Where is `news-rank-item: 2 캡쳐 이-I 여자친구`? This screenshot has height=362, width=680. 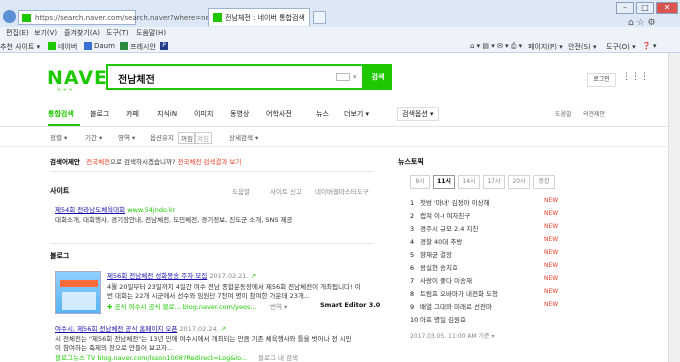
news-rank-item: 2 캡쳐 이-I 여자친구 is located at coordinates (440, 215).